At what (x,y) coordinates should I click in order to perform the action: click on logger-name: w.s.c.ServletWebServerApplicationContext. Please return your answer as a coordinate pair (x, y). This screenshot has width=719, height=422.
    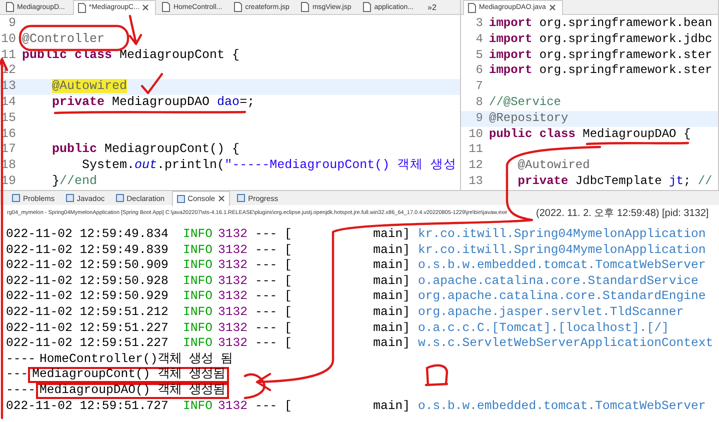
    Looking at the image, I should click on (566, 344).